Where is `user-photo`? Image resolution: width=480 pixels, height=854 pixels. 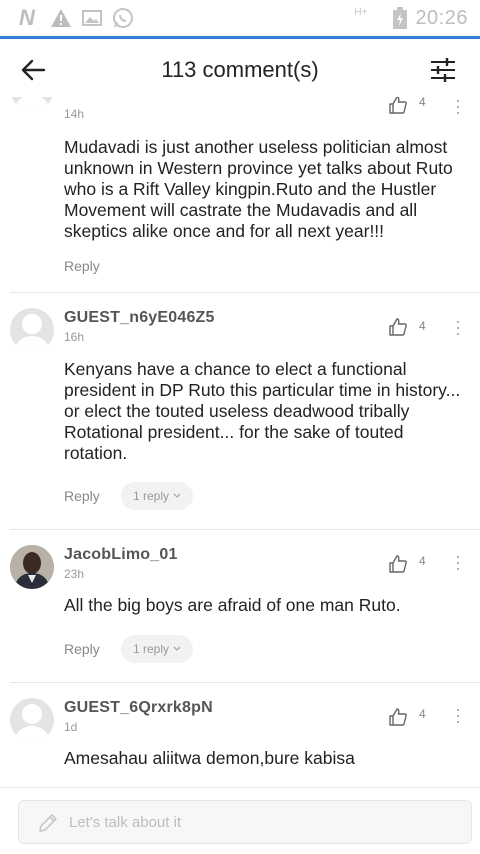 user-photo is located at coordinates (32, 567).